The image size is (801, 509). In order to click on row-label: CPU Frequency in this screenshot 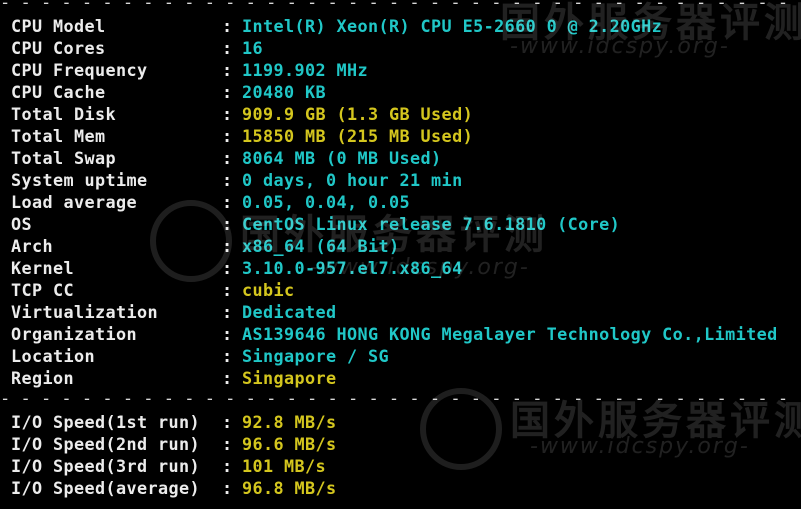, I will do `click(79, 70)`.